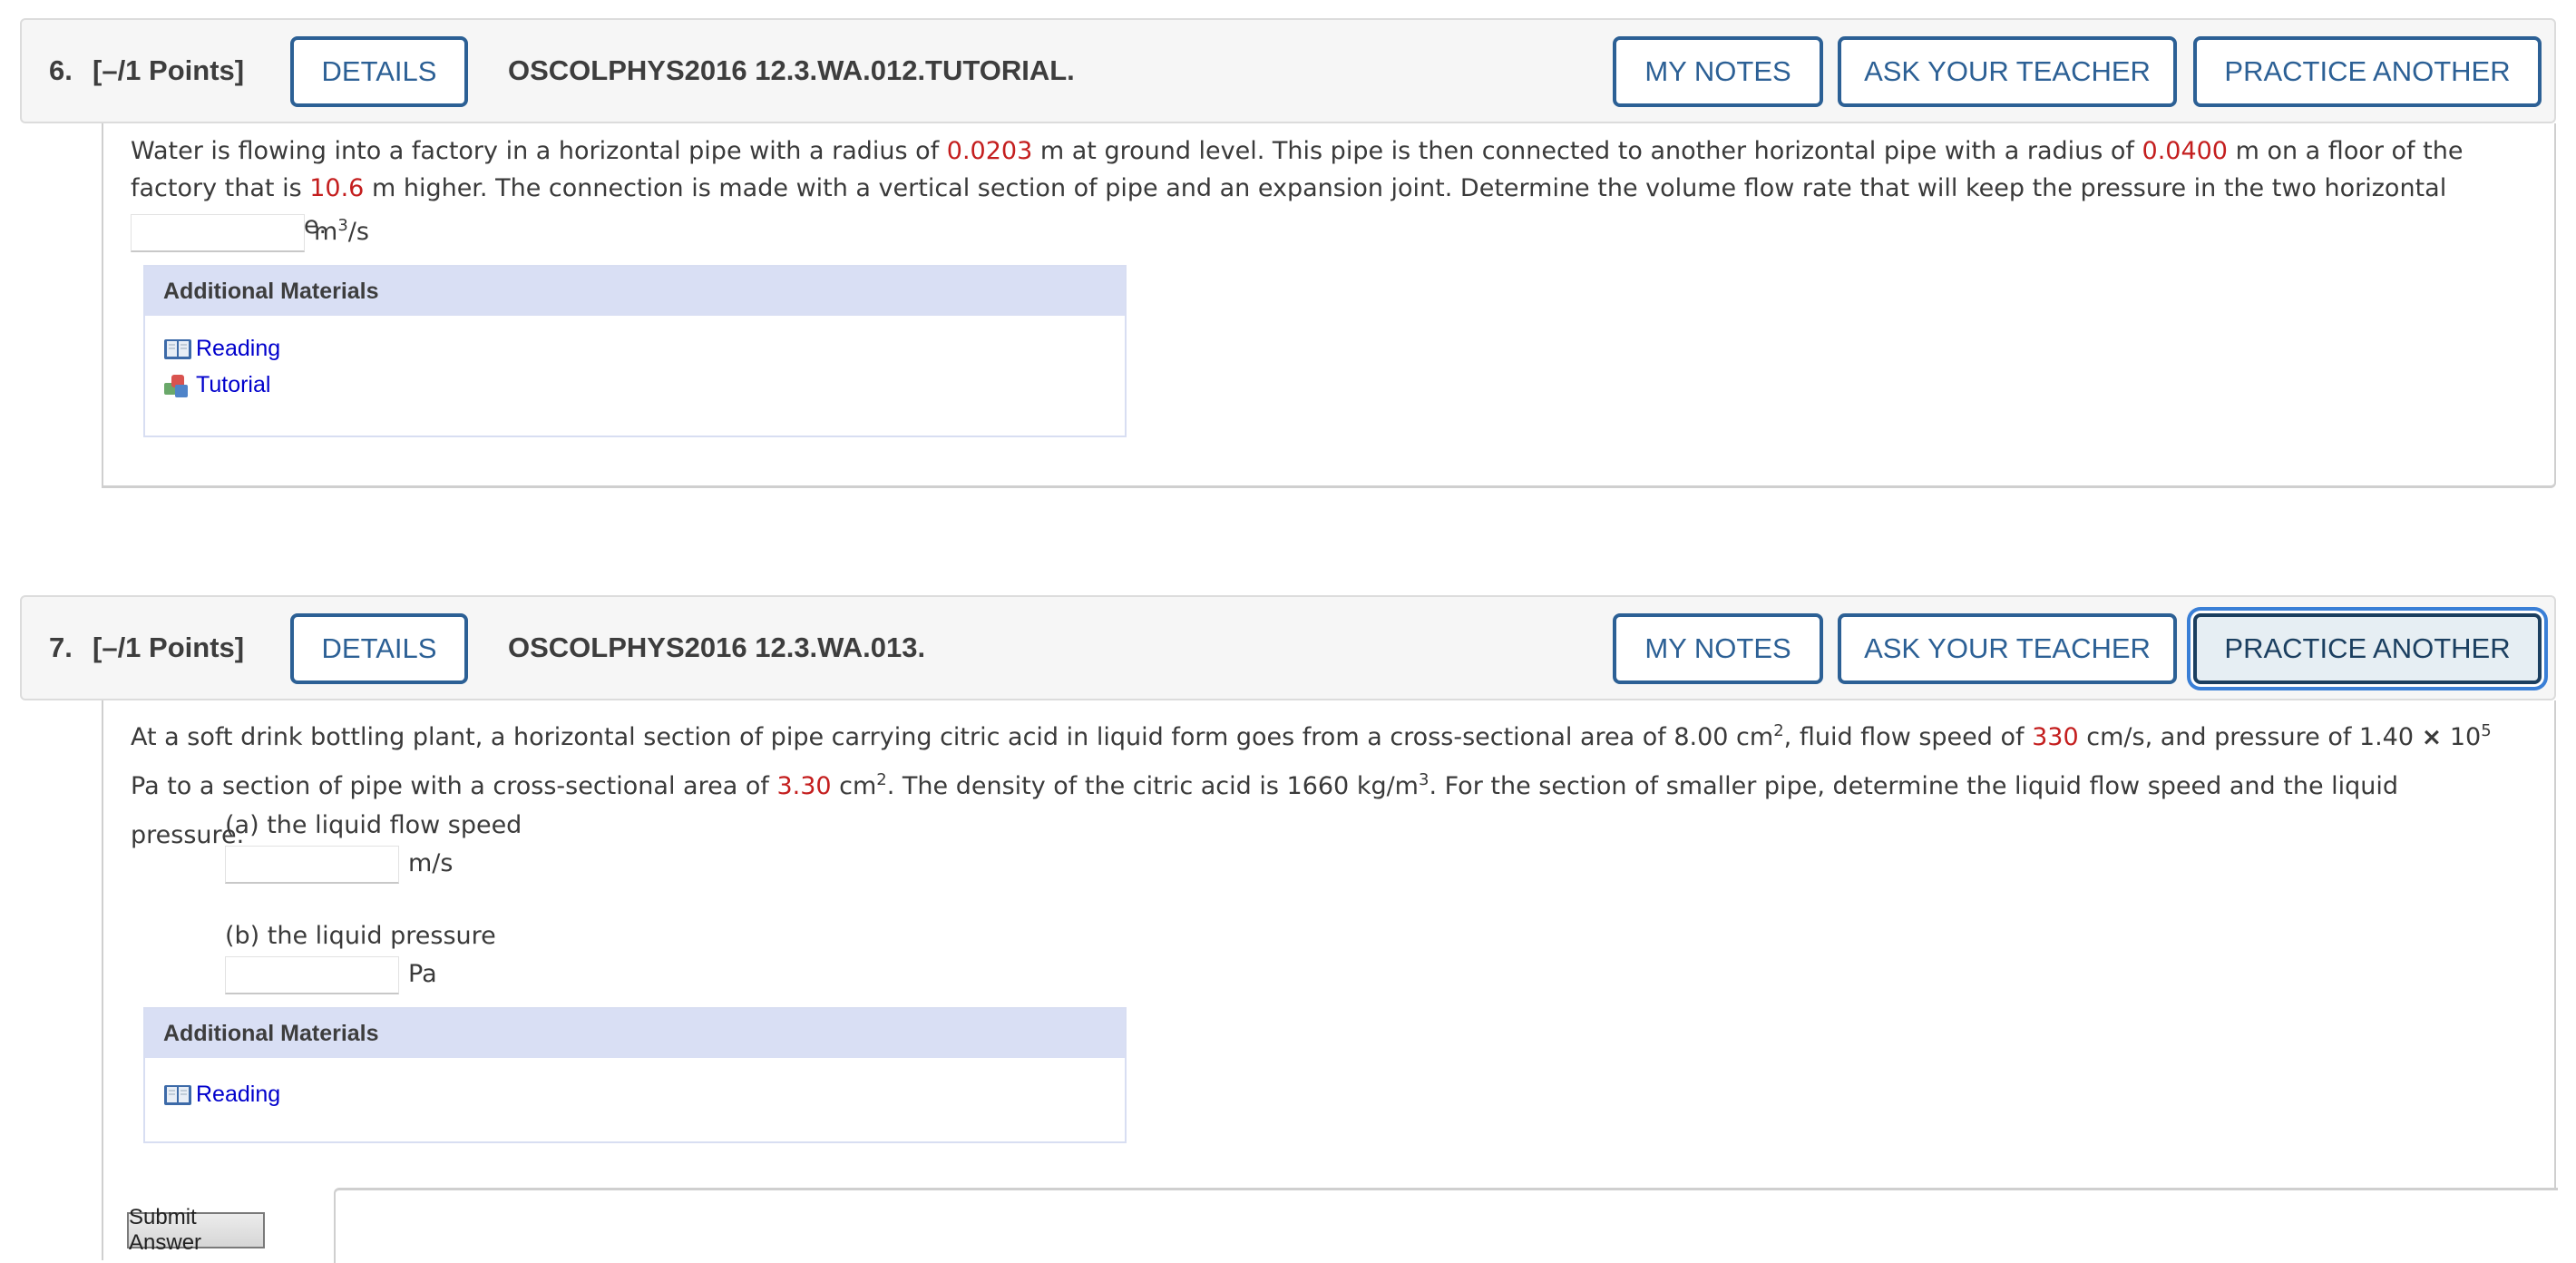 The width and height of the screenshot is (2576, 1263). I want to click on tutorial-link: Tutorial, so click(216, 385).